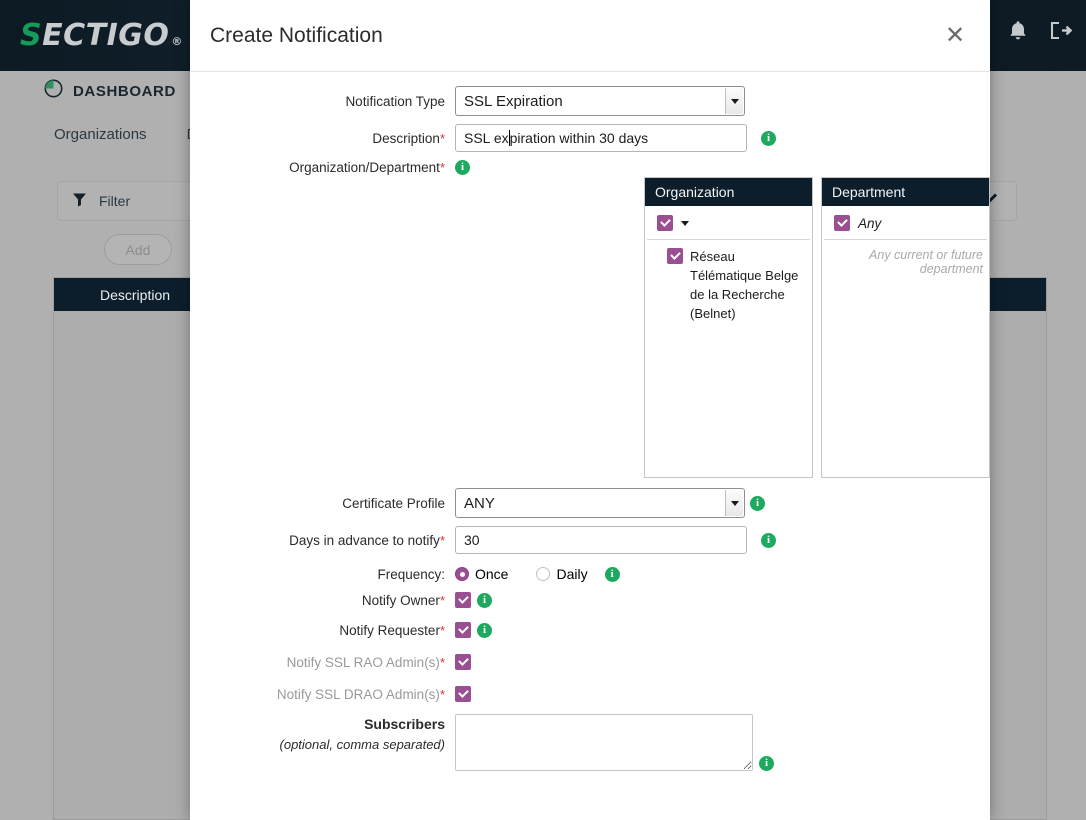 The height and width of the screenshot is (820, 1086). Describe the element at coordinates (579, 138) in the screenshot. I see `description-value-after-caret: piration within 30 days` at that location.